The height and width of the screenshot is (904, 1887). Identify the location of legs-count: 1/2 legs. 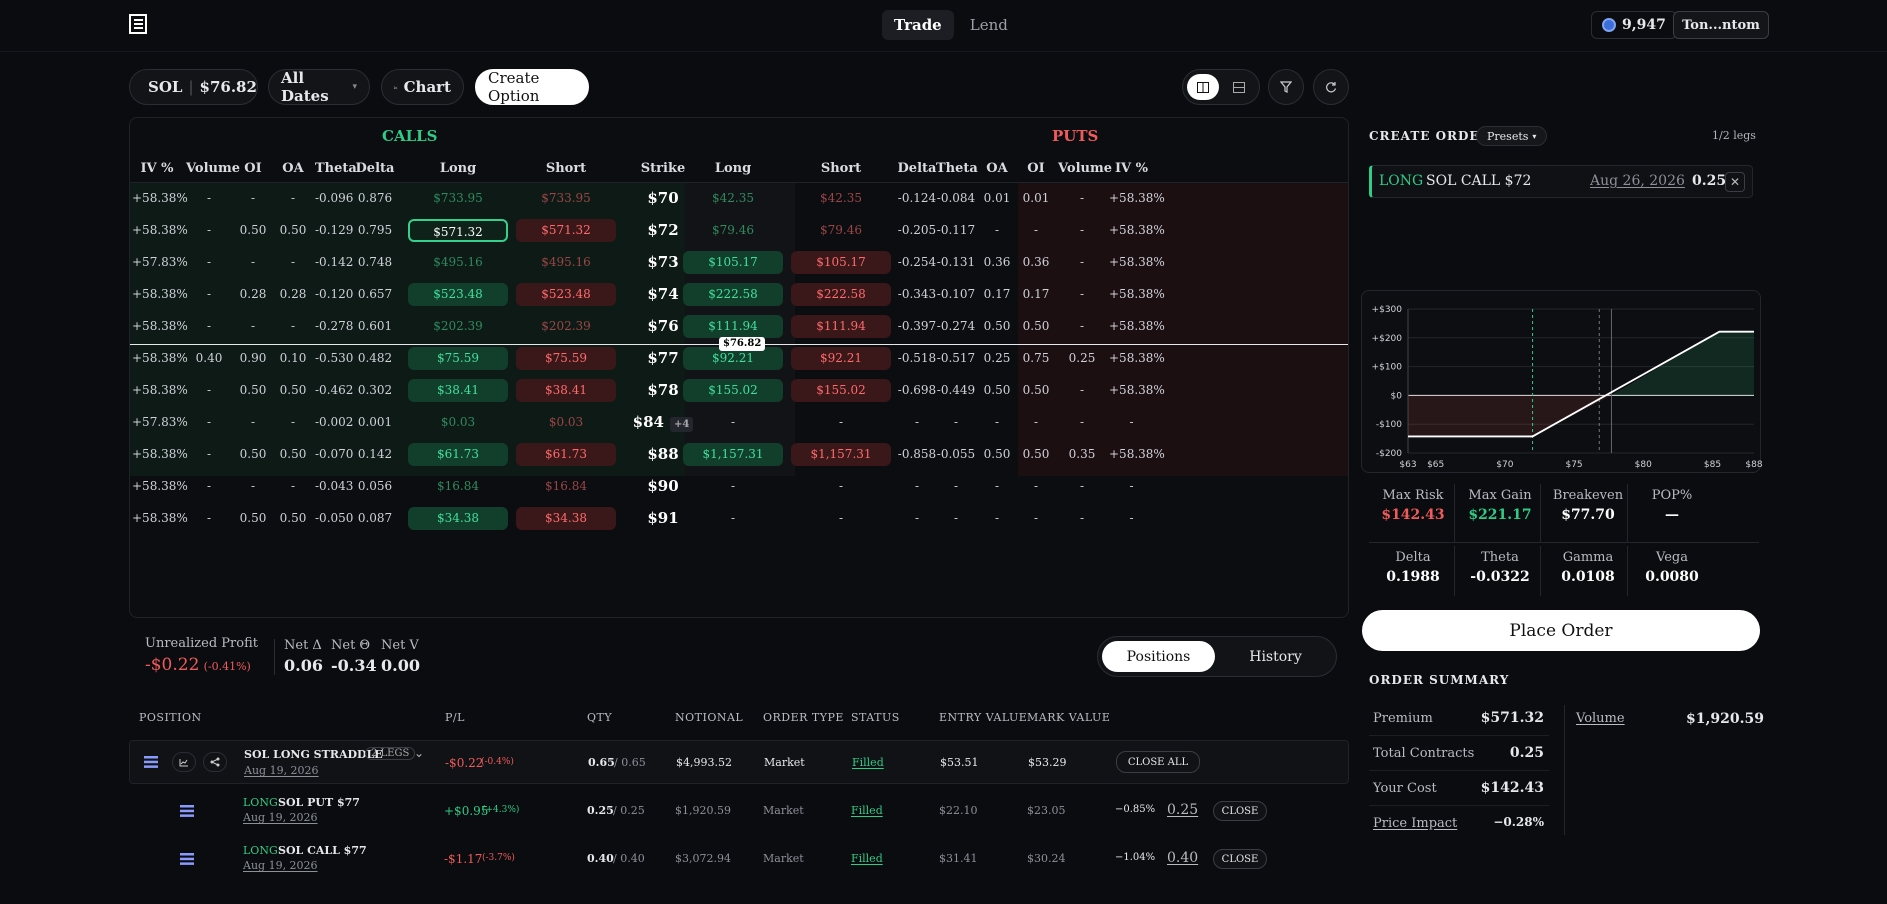
(1734, 135).